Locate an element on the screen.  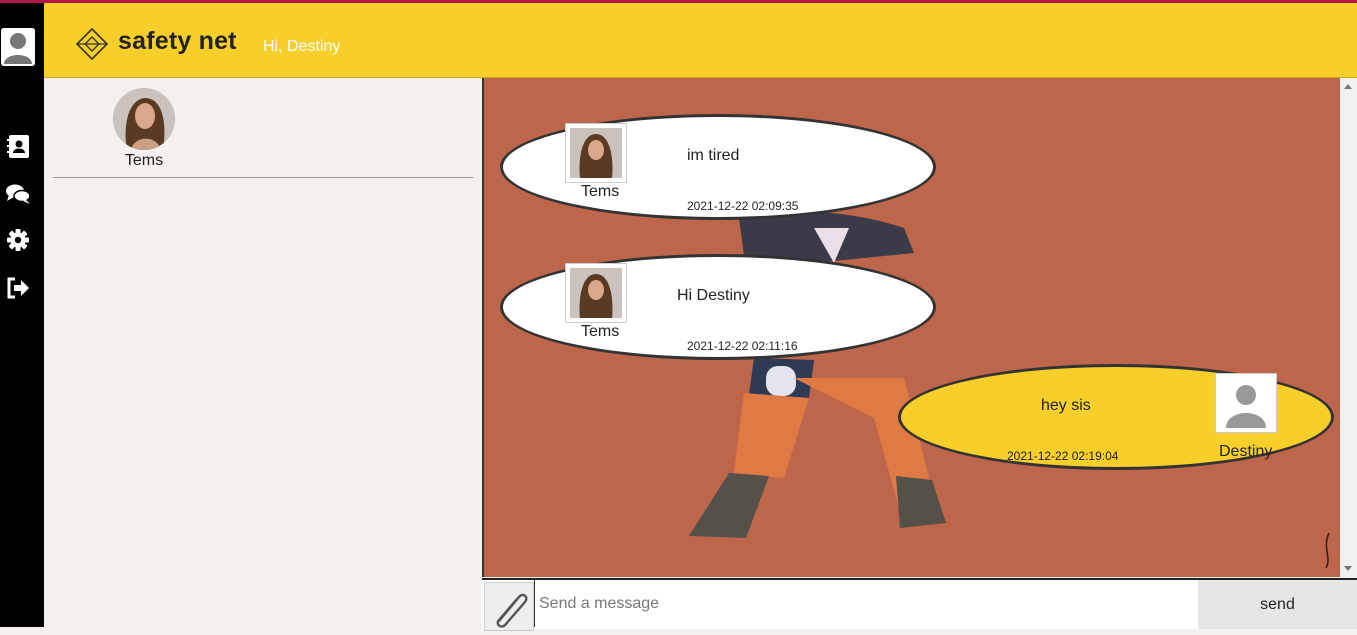
attach-button is located at coordinates (509, 606).